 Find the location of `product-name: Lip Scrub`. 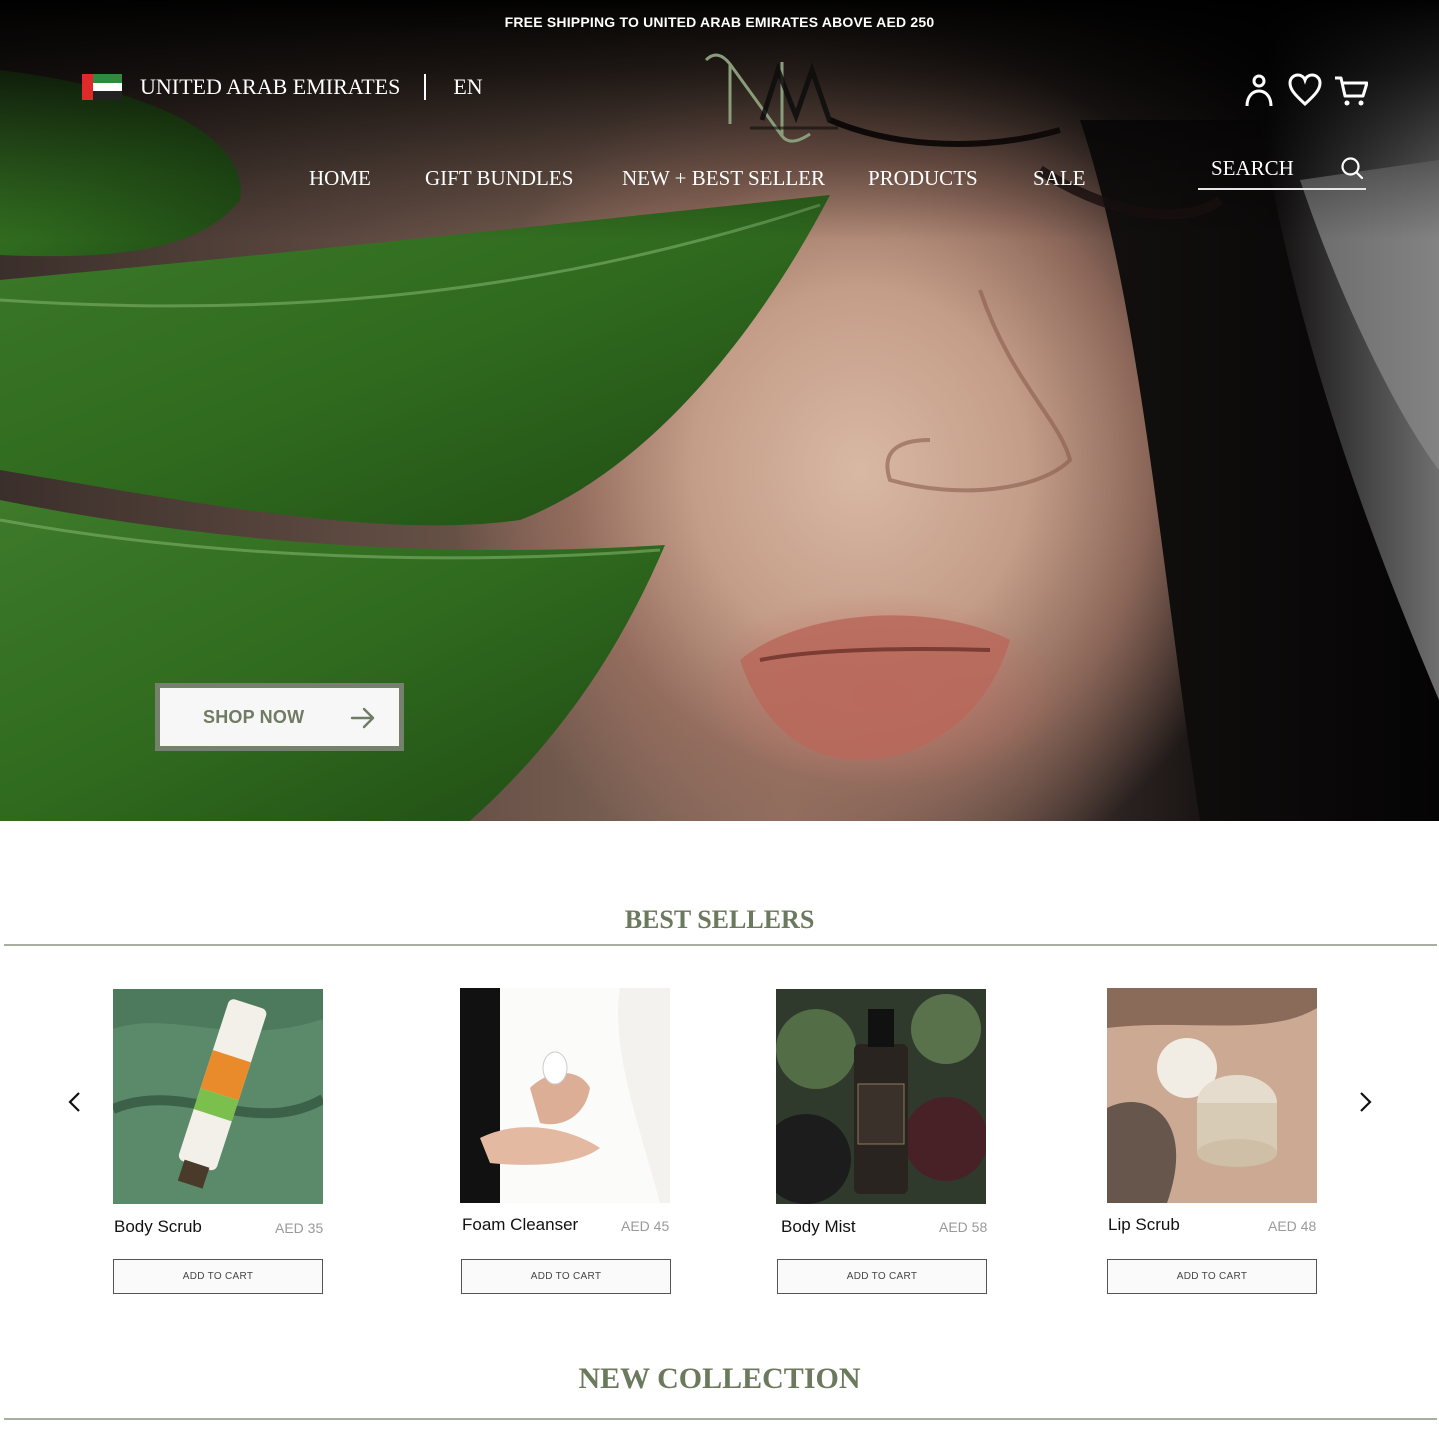

product-name: Lip Scrub is located at coordinates (1144, 1225).